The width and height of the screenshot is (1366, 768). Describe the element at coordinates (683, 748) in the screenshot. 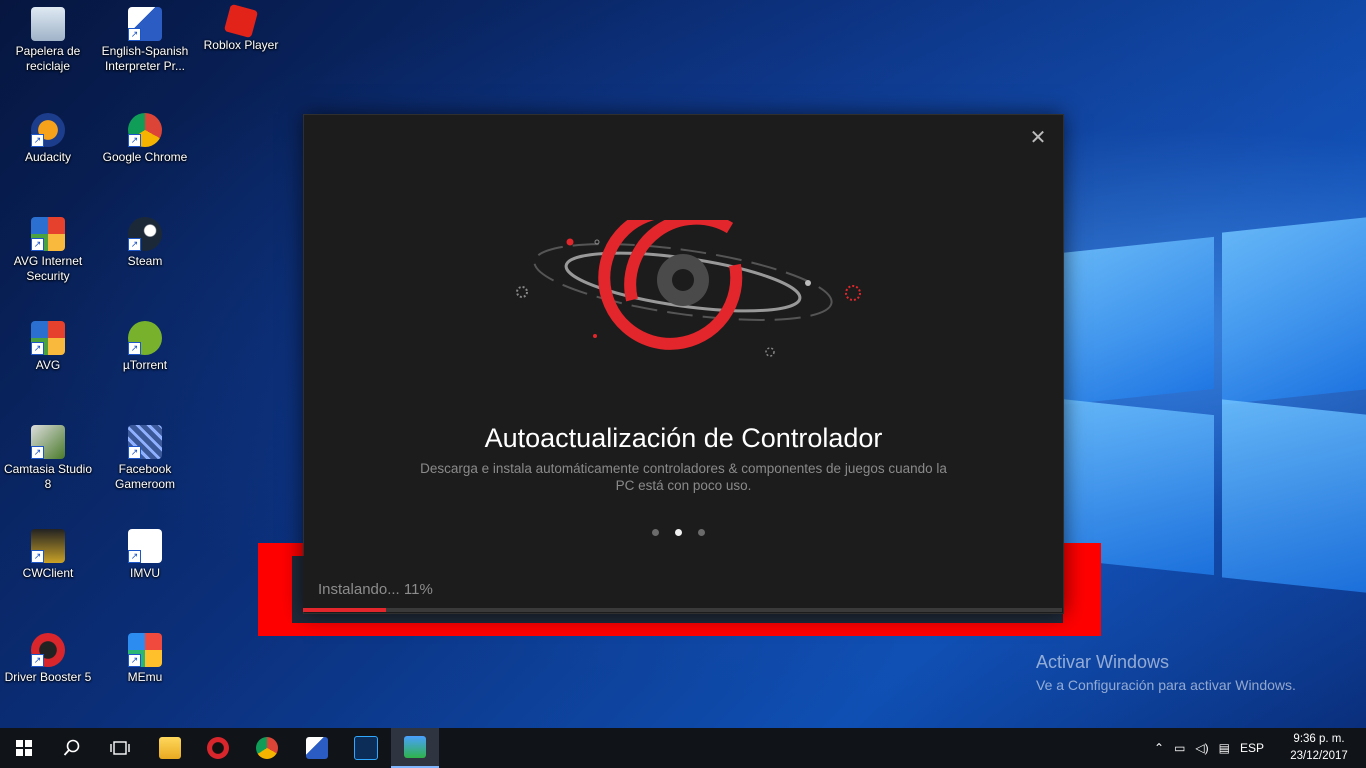

I see `taskbar: ⌃ ▭ ◁) ▤ ESP 9:36 p. m. 23/12/2017` at that location.